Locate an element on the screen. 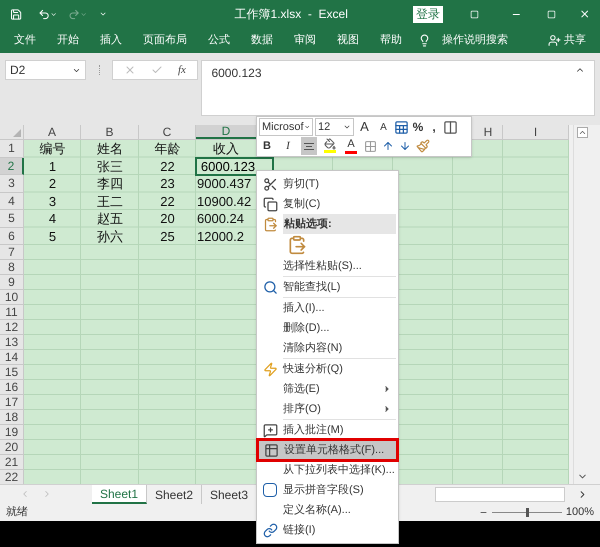  ribbon-tab: 文件 is located at coordinates (25, 40).